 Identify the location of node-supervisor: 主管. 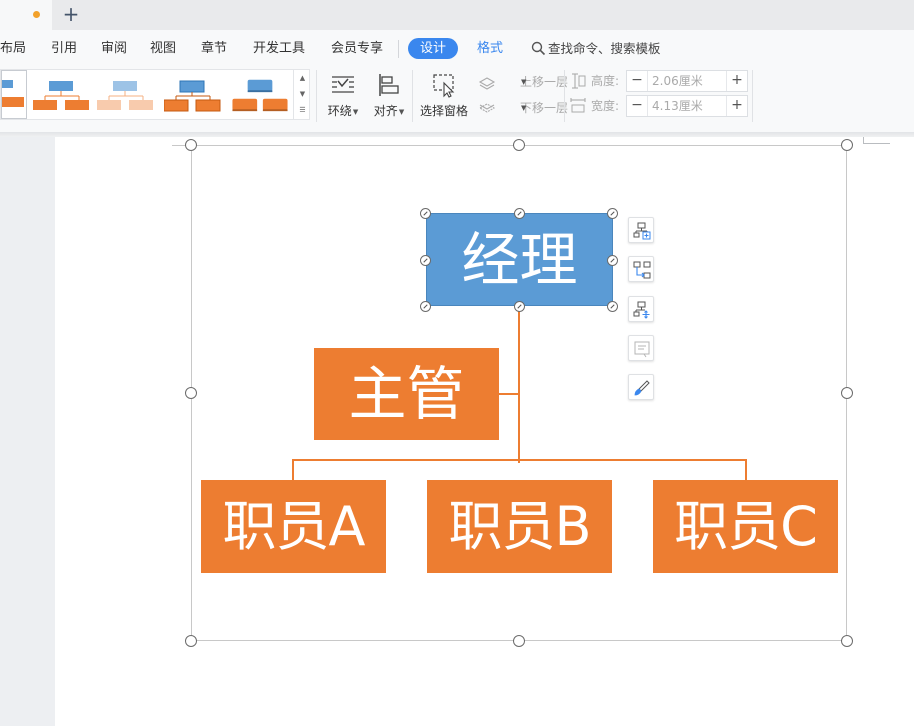
(406, 394).